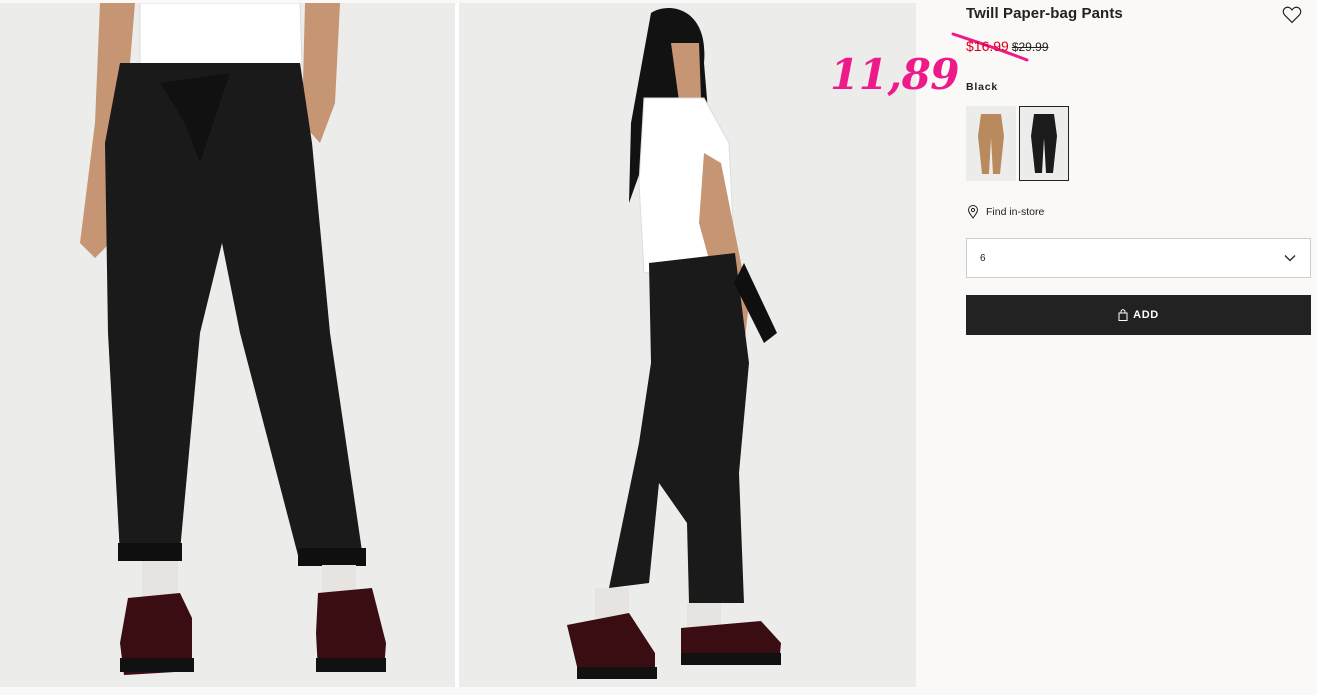 Image resolution: width=1317 pixels, height=695 pixels. I want to click on product-title: Twill Paper-bag Pants, so click(1044, 13).